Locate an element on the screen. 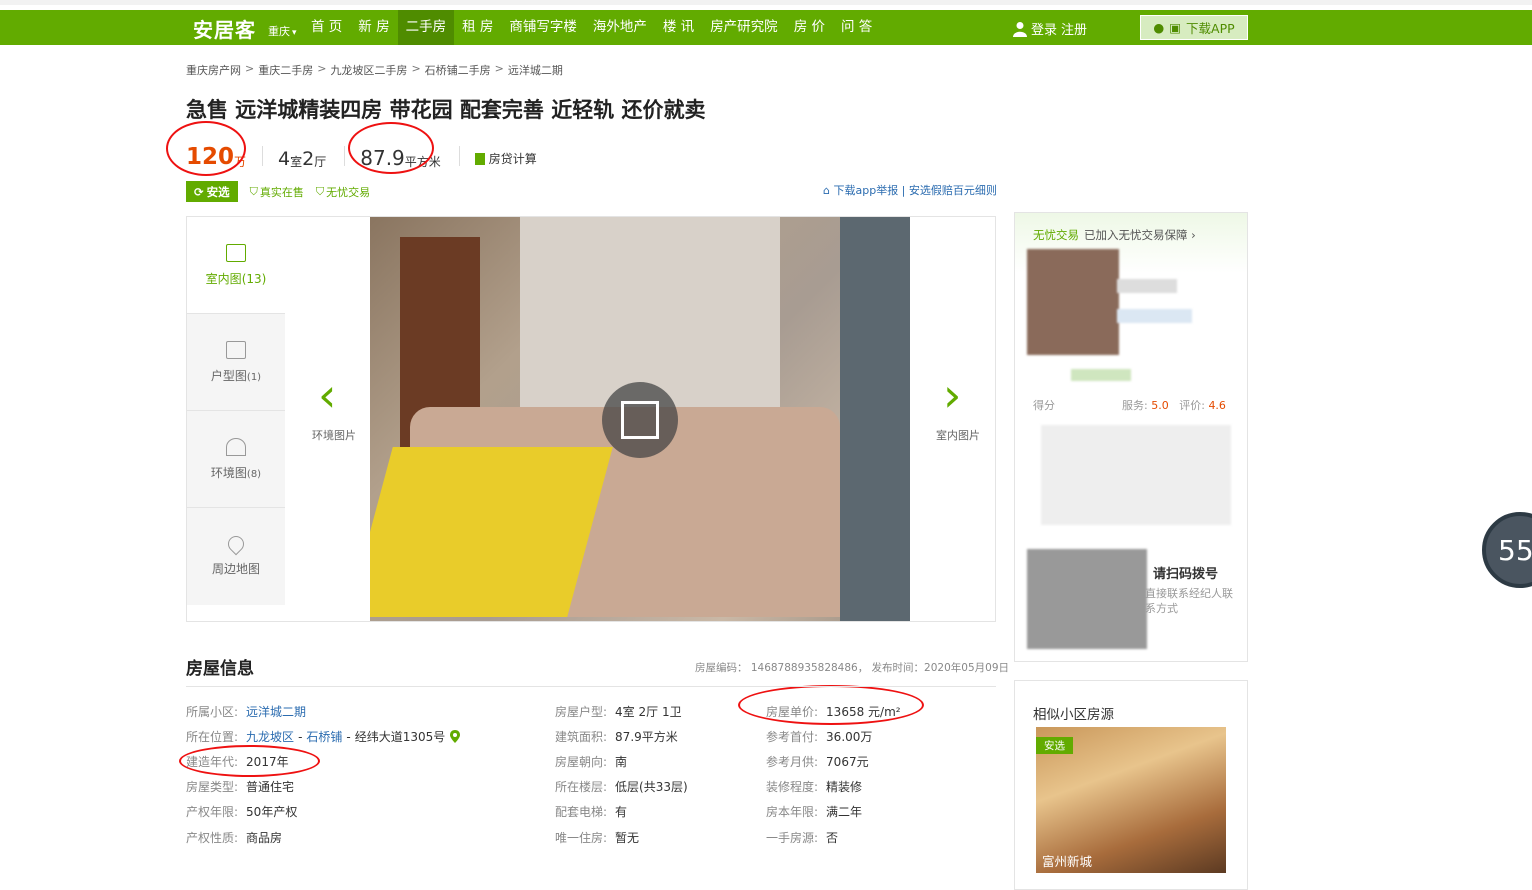 The width and height of the screenshot is (1532, 890). mortgage-calc-link: 房贷计算 is located at coordinates (505, 158).